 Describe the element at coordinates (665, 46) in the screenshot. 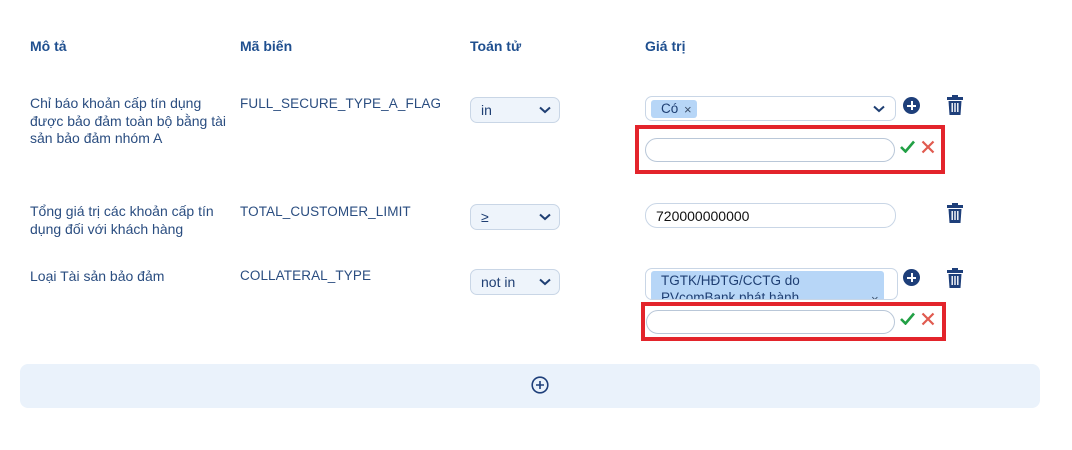

I see `header-value: Giá trị` at that location.